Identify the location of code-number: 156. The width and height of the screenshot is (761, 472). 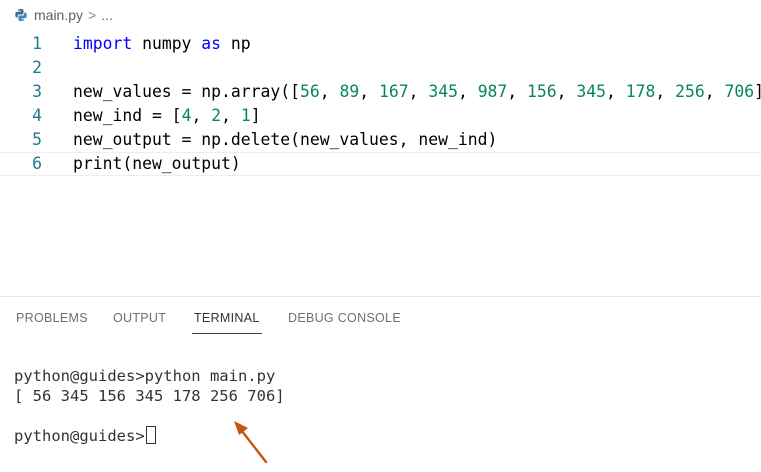
(542, 91).